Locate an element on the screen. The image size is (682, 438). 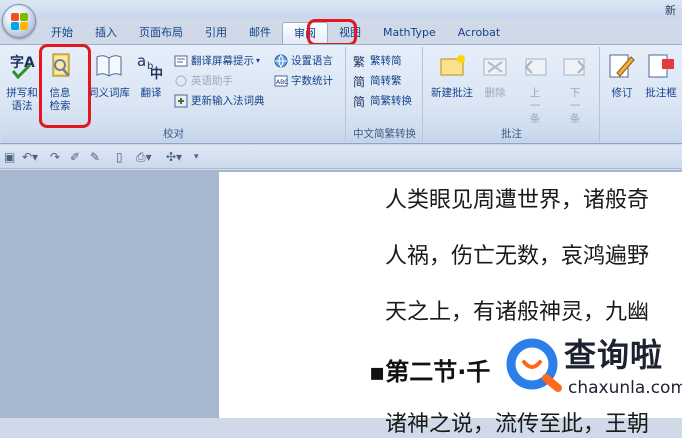
balloons-icon is located at coordinates (661, 66).